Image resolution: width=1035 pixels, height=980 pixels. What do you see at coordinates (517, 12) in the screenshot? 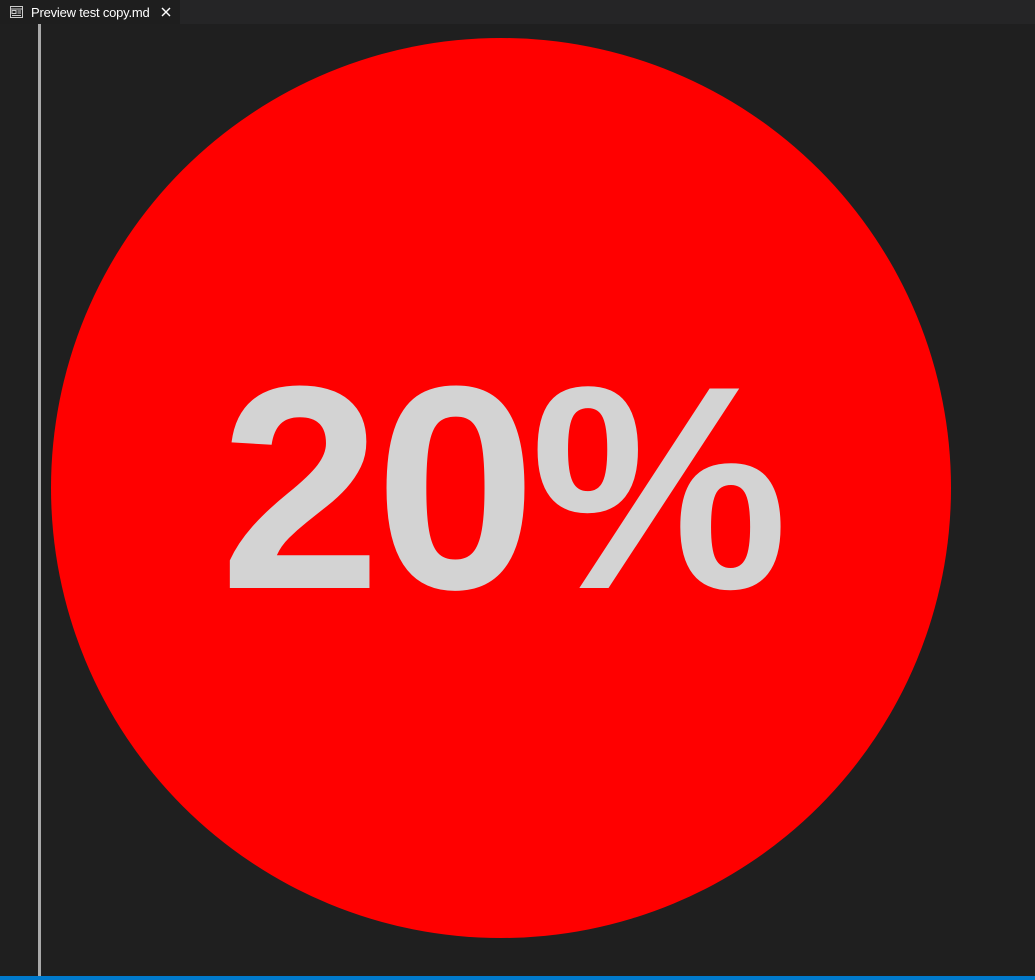
I see `tab-bar: Preview test copy.md` at bounding box center [517, 12].